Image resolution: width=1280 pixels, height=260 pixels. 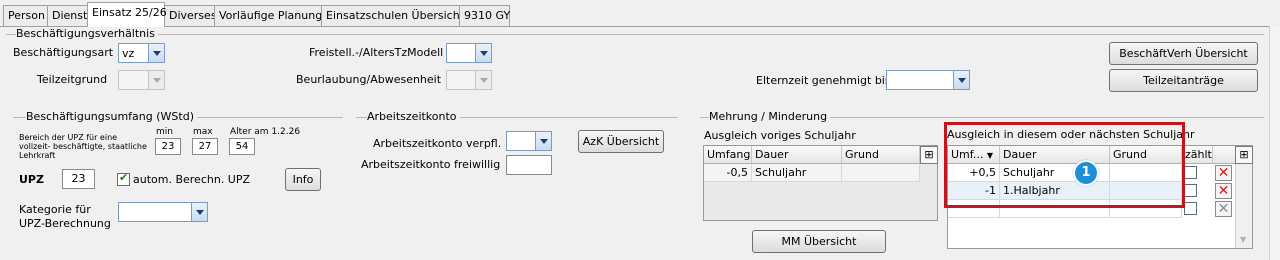 I want to click on worktime-mandatory-label: Arbeitszeitkonto verpfl., so click(x=437, y=143).